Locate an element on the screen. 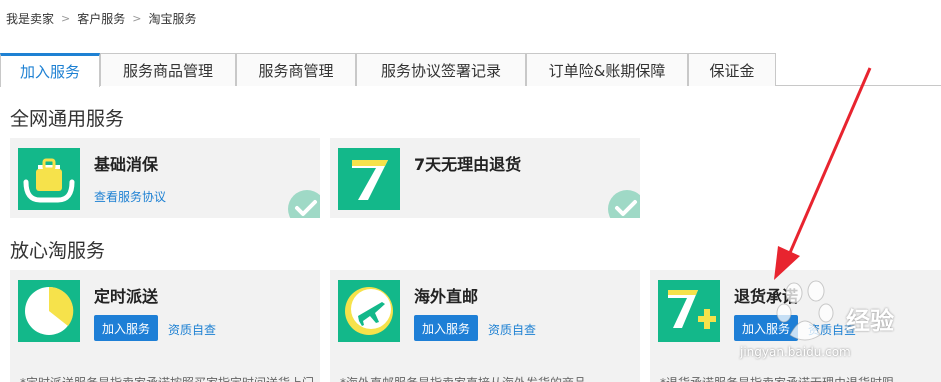 Image resolution: width=941 pixels, height=382 pixels. seven-day-logo-icon is located at coordinates (369, 179).